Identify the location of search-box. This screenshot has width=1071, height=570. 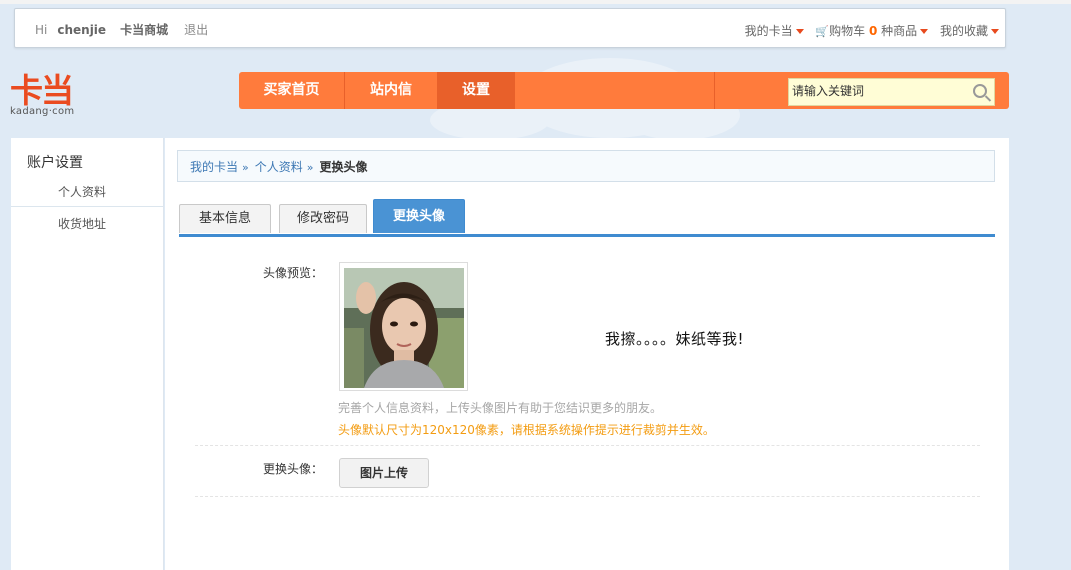
(891, 92).